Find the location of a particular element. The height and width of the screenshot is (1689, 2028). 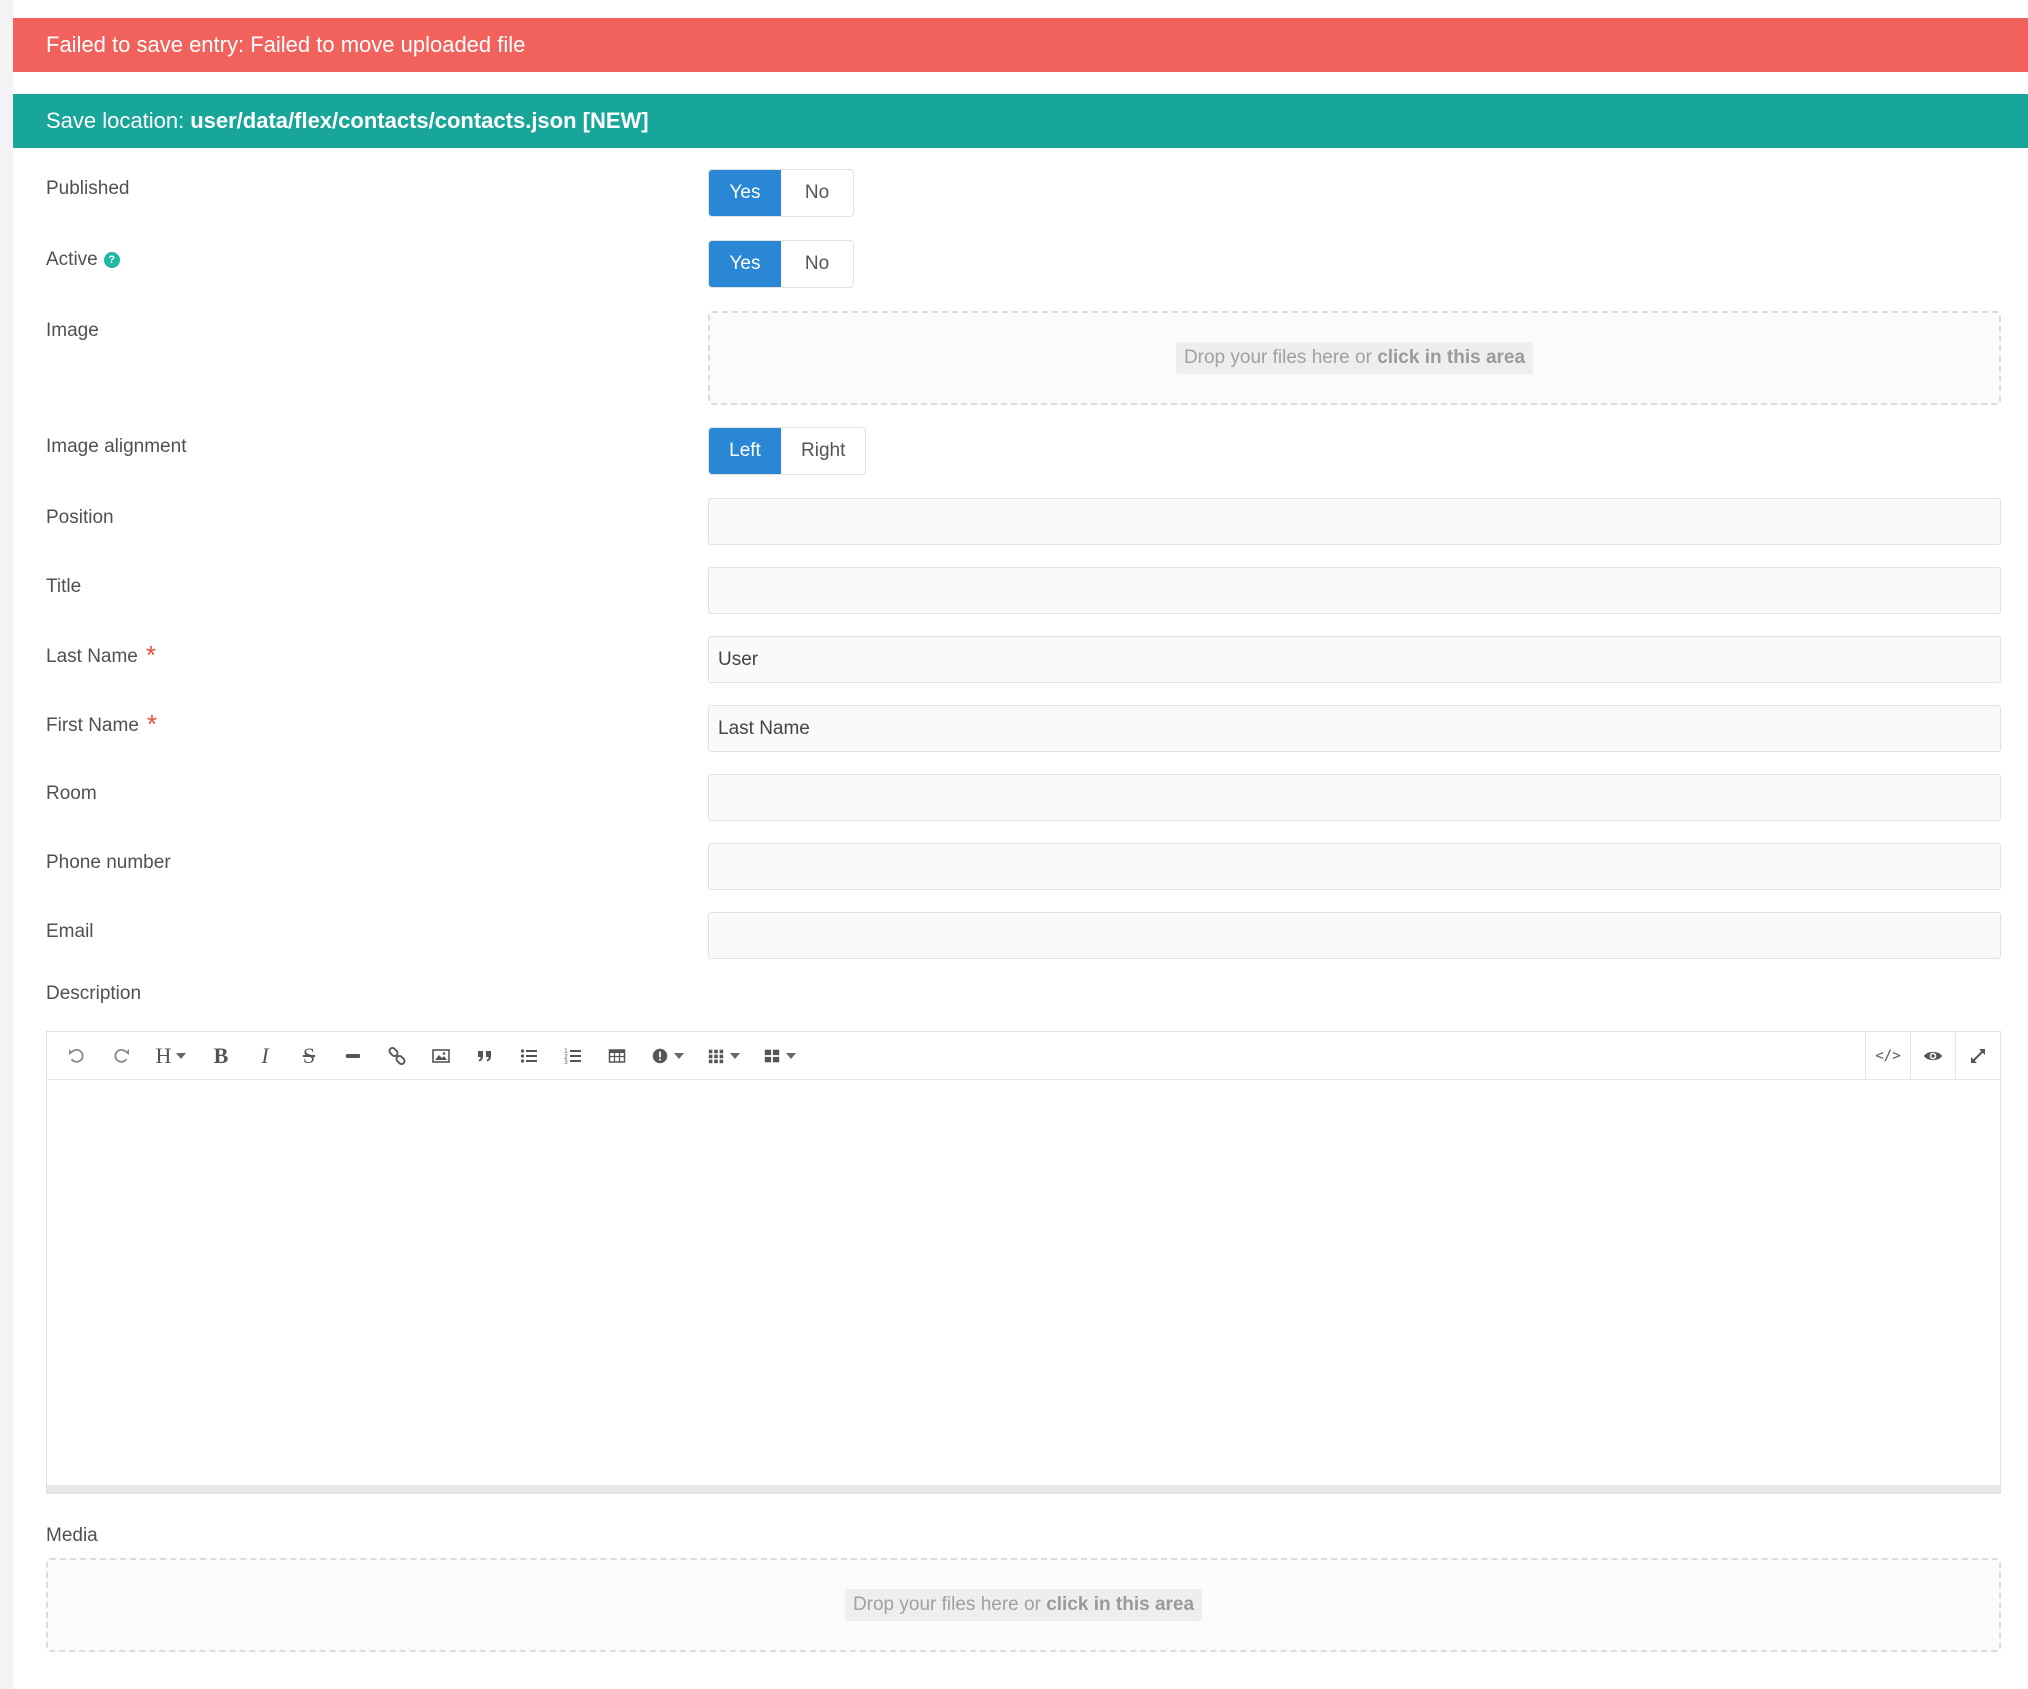

room-input is located at coordinates (1354, 797).